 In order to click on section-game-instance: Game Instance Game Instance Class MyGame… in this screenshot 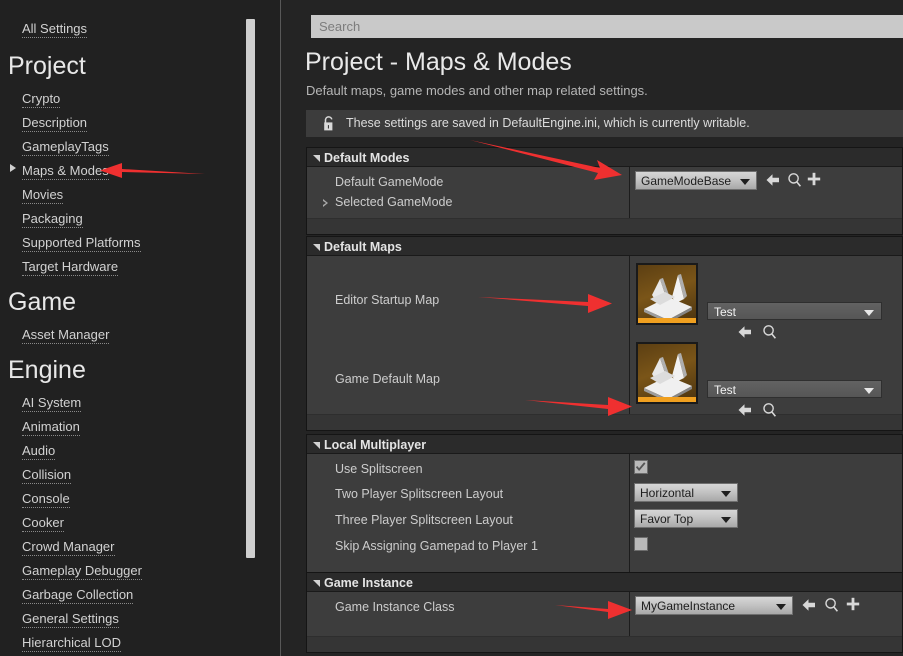, I will do `click(604, 612)`.